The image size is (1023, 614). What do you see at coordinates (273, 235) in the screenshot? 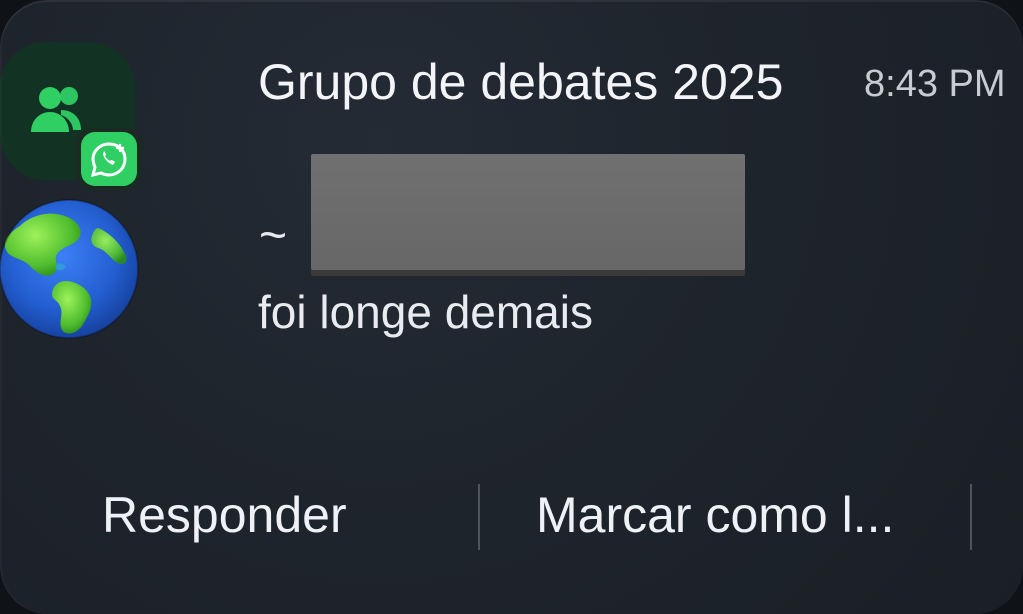
I see `sender-prefix: ~` at bounding box center [273, 235].